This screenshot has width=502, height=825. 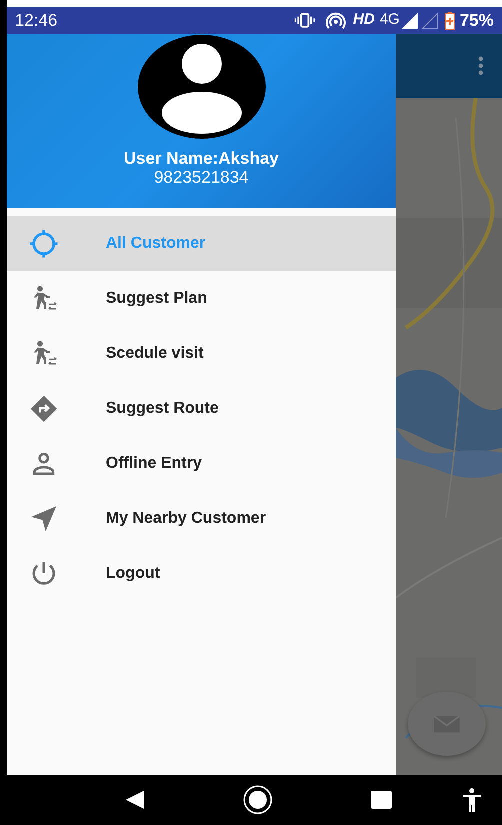 I want to click on back-icon, so click(x=135, y=800).